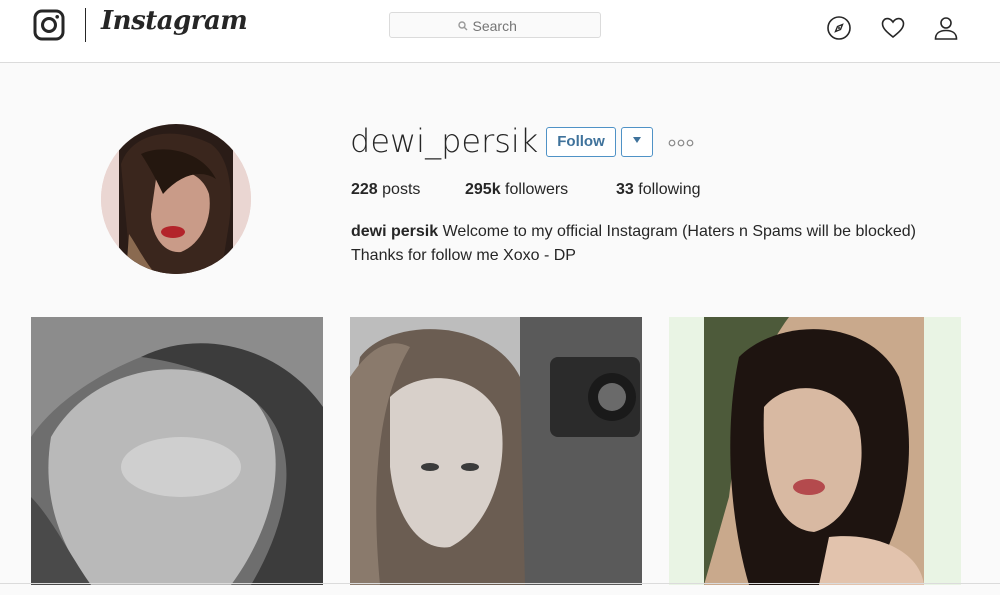 This screenshot has width=1000, height=595. Describe the element at coordinates (395, 231) in the screenshot. I see `profile-full-name: dewi persik` at that location.